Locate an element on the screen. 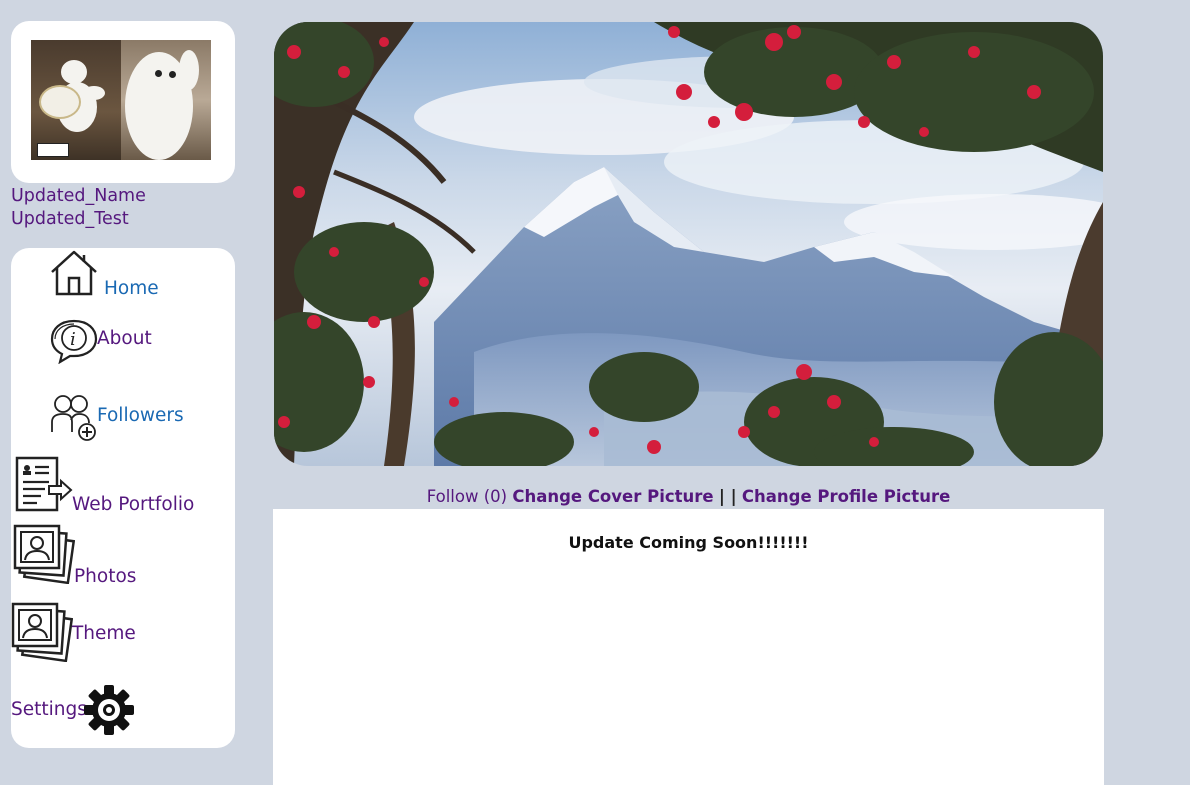 This screenshot has height=785, width=1190. user-first-name: Updated_Name is located at coordinates (78, 196).